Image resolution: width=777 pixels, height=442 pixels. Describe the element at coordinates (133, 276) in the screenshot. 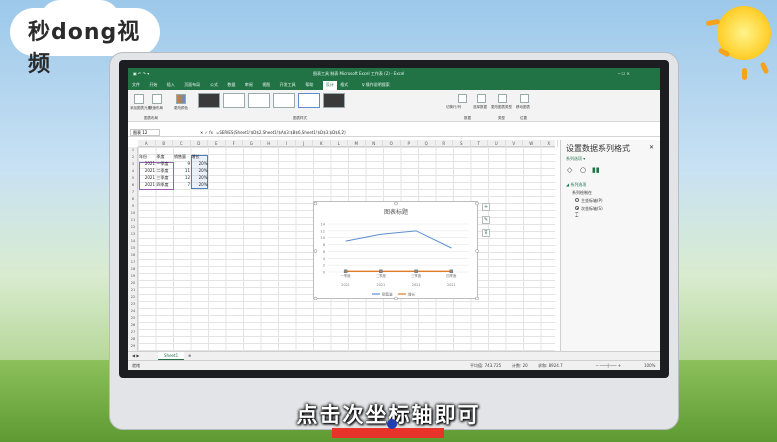

I see `row-header: 19` at that location.